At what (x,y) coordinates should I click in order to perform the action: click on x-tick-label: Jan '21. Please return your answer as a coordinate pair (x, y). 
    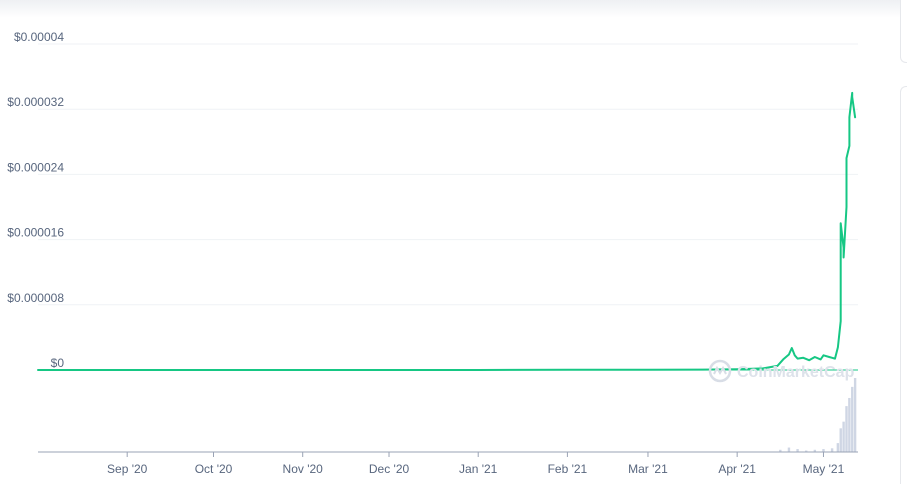
    Looking at the image, I should click on (478, 469).